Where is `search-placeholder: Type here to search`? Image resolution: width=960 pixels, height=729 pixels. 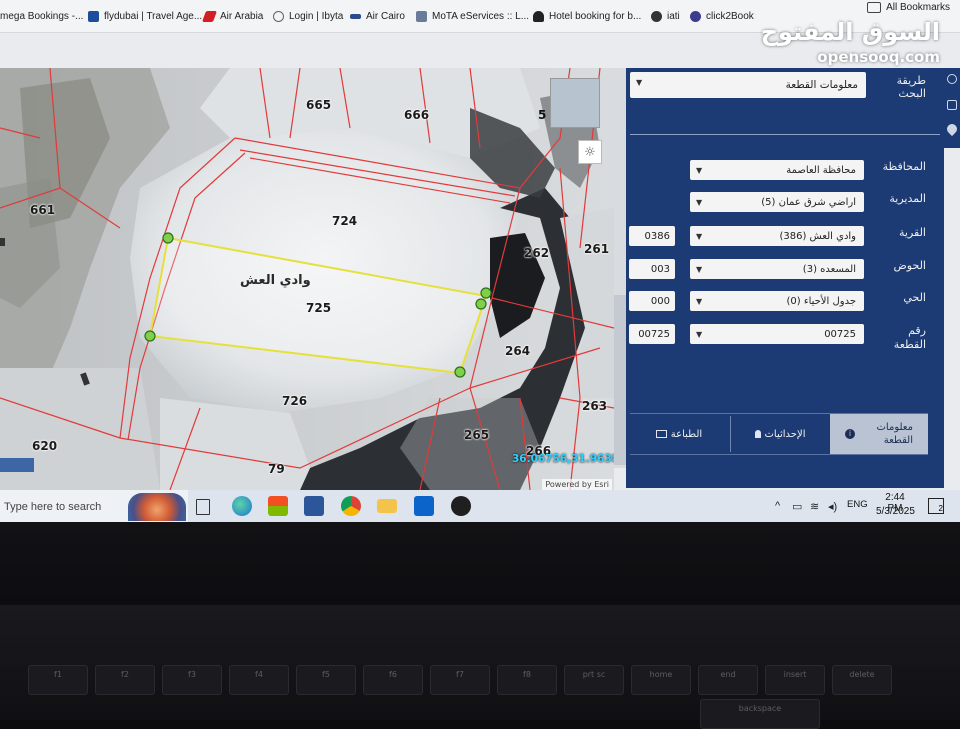 search-placeholder: Type here to search is located at coordinates (53, 507).